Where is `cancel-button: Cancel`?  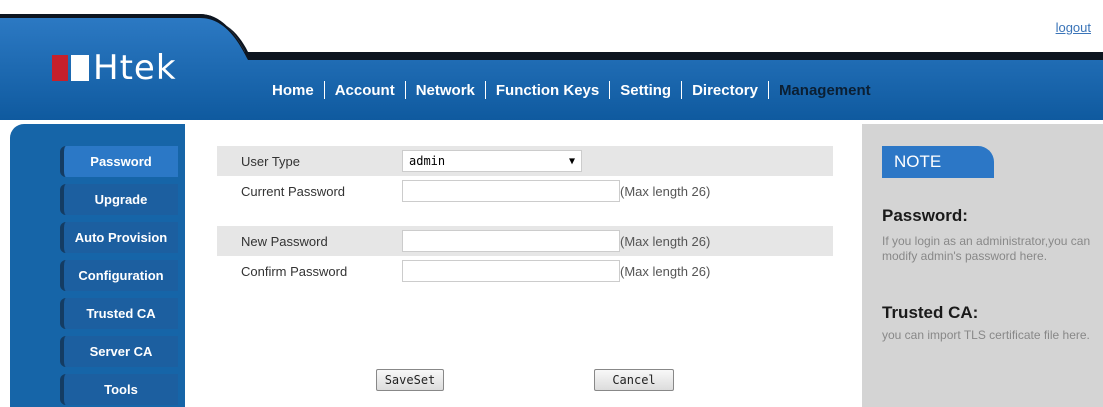
cancel-button: Cancel is located at coordinates (634, 380).